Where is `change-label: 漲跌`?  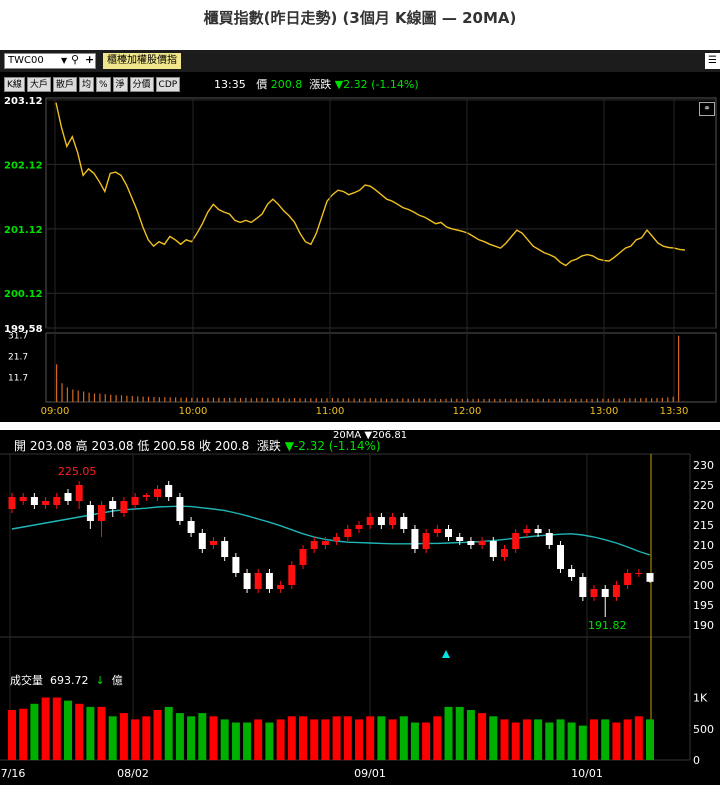 change-label: 漲跌 is located at coordinates (268, 446).